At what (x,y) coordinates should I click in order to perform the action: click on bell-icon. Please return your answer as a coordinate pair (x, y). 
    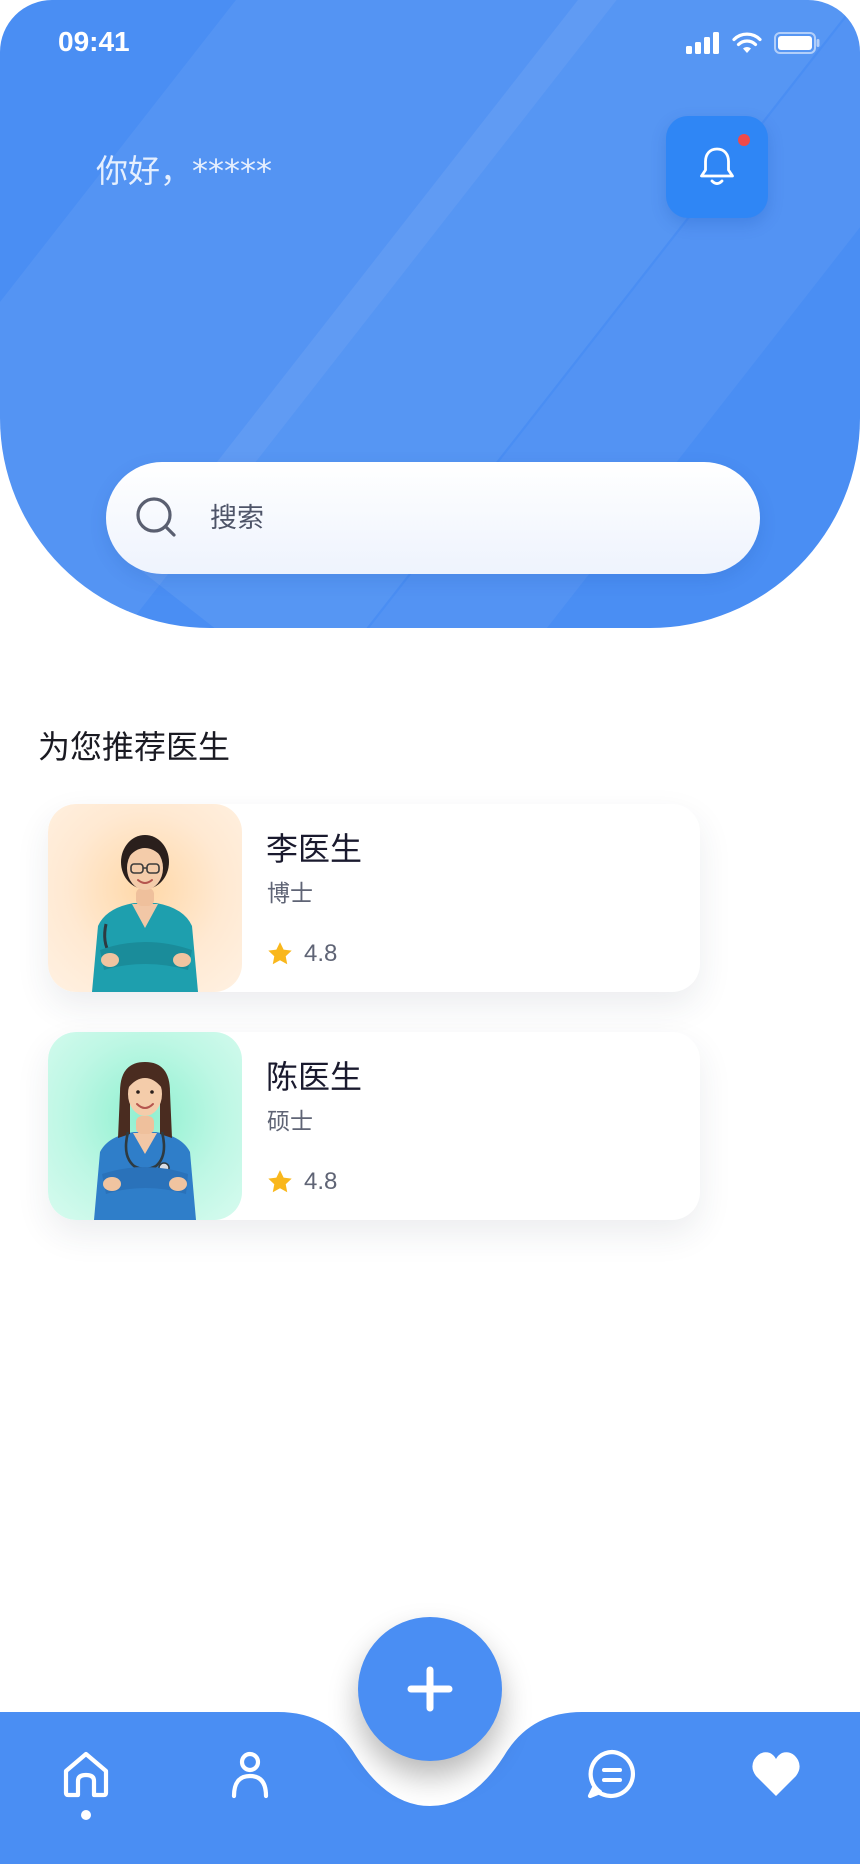
    Looking at the image, I should click on (717, 166).